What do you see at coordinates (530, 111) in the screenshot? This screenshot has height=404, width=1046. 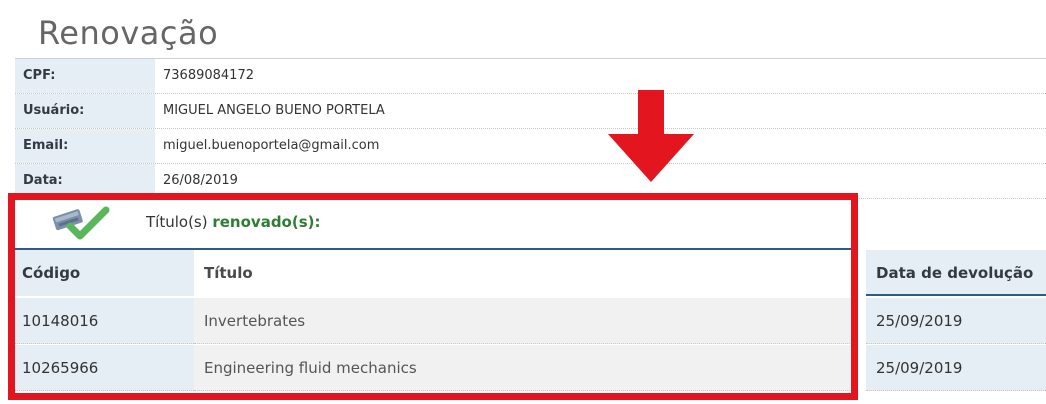 I see `info-row-user: Usuário: MIGUEL ANGELO BUENO PORTELA` at bounding box center [530, 111].